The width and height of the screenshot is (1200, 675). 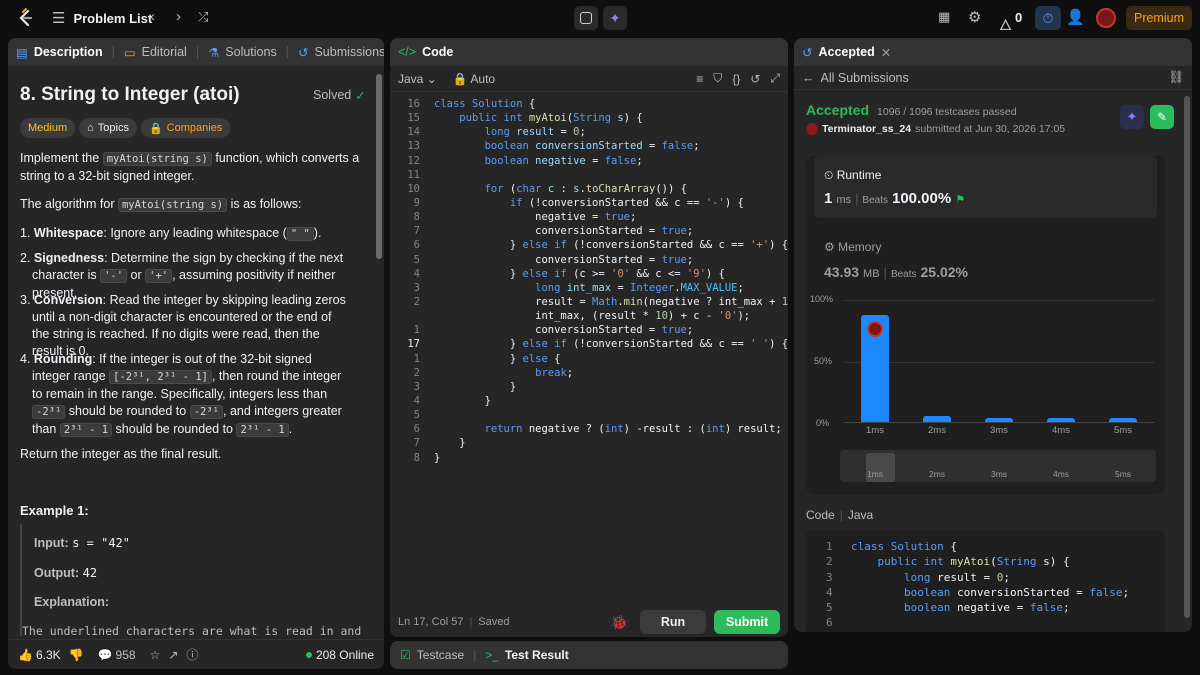 What do you see at coordinates (999, 361) in the screenshot?
I see `plot-area` at bounding box center [999, 361].